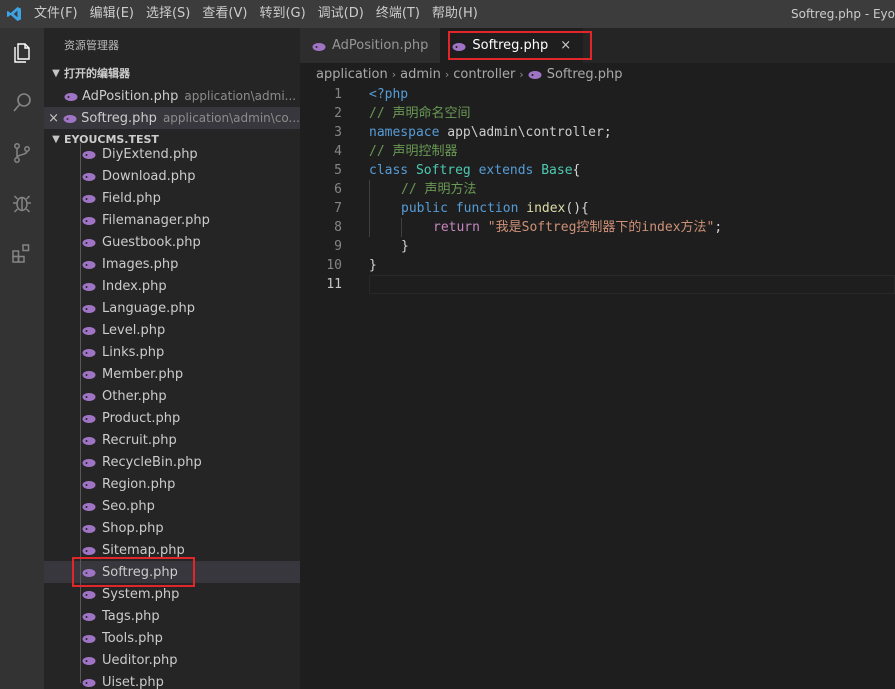 The image size is (895, 689). What do you see at coordinates (420, 113) in the screenshot?
I see `code-text: // 声明命名空间` at bounding box center [420, 113].